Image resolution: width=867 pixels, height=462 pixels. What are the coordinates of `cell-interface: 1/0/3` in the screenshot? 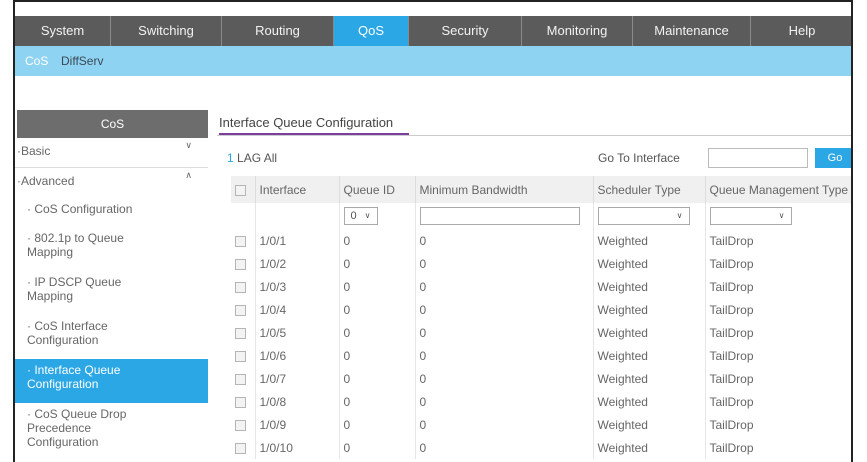 It's located at (297, 286).